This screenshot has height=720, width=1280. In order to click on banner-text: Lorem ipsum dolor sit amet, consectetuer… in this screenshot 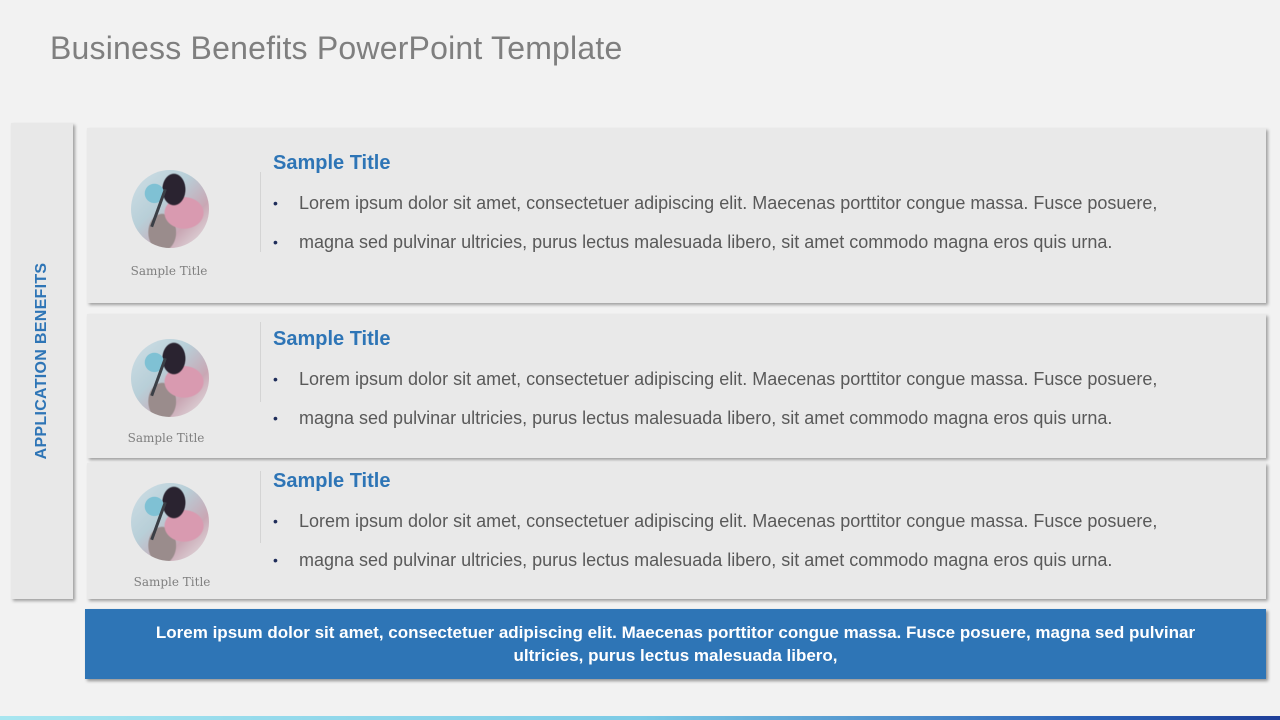, I will do `click(675, 644)`.